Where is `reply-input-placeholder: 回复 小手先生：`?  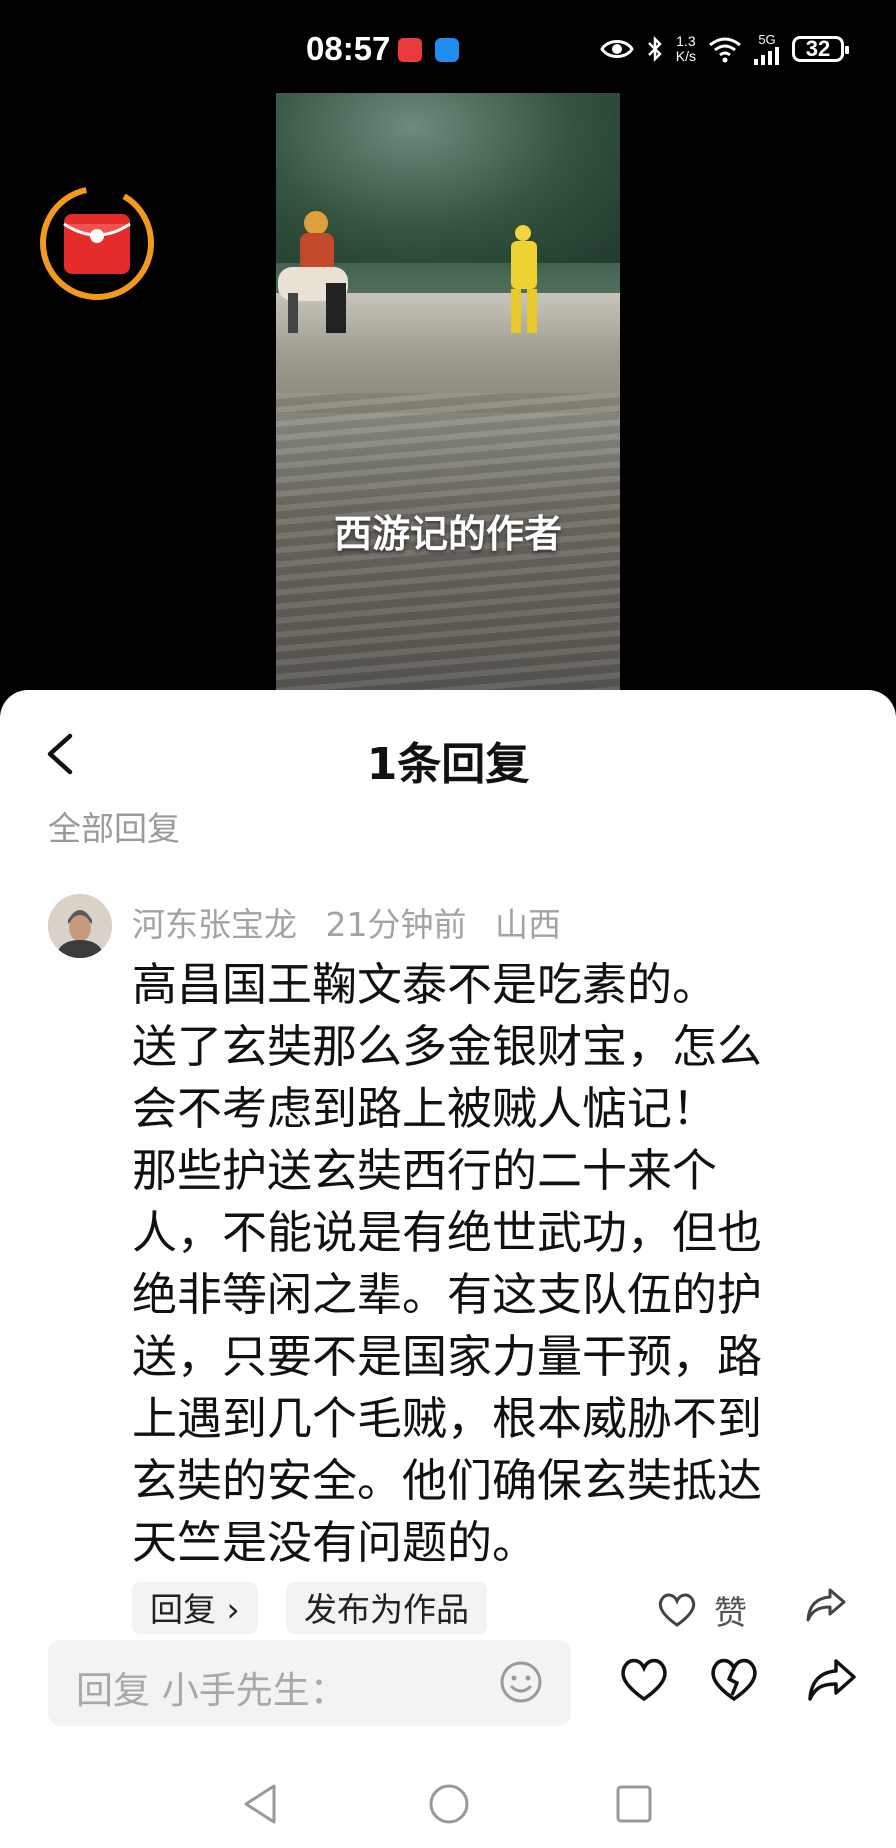
reply-input-placeholder: 回复 小手先生： is located at coordinates (211, 1690).